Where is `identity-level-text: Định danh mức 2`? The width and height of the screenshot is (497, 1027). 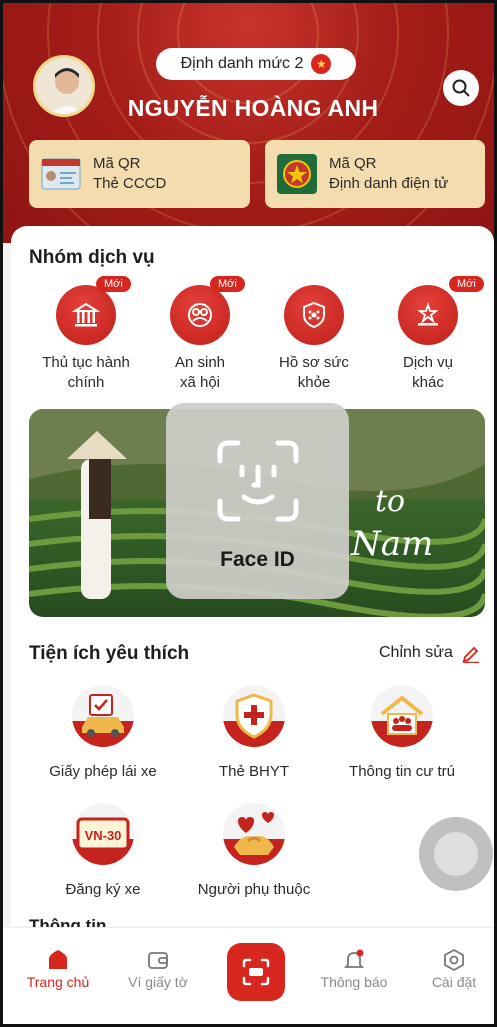 identity-level-text: Định danh mức 2 is located at coordinates (242, 63).